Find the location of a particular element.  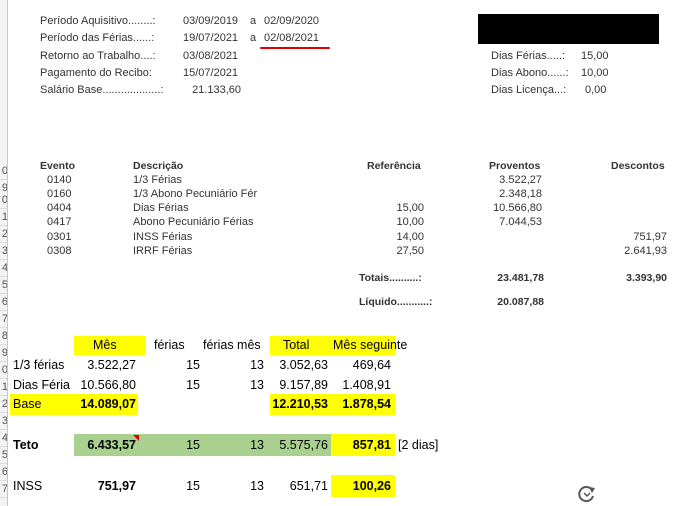

cell-mes: 6.433,57 is located at coordinates (105, 445).